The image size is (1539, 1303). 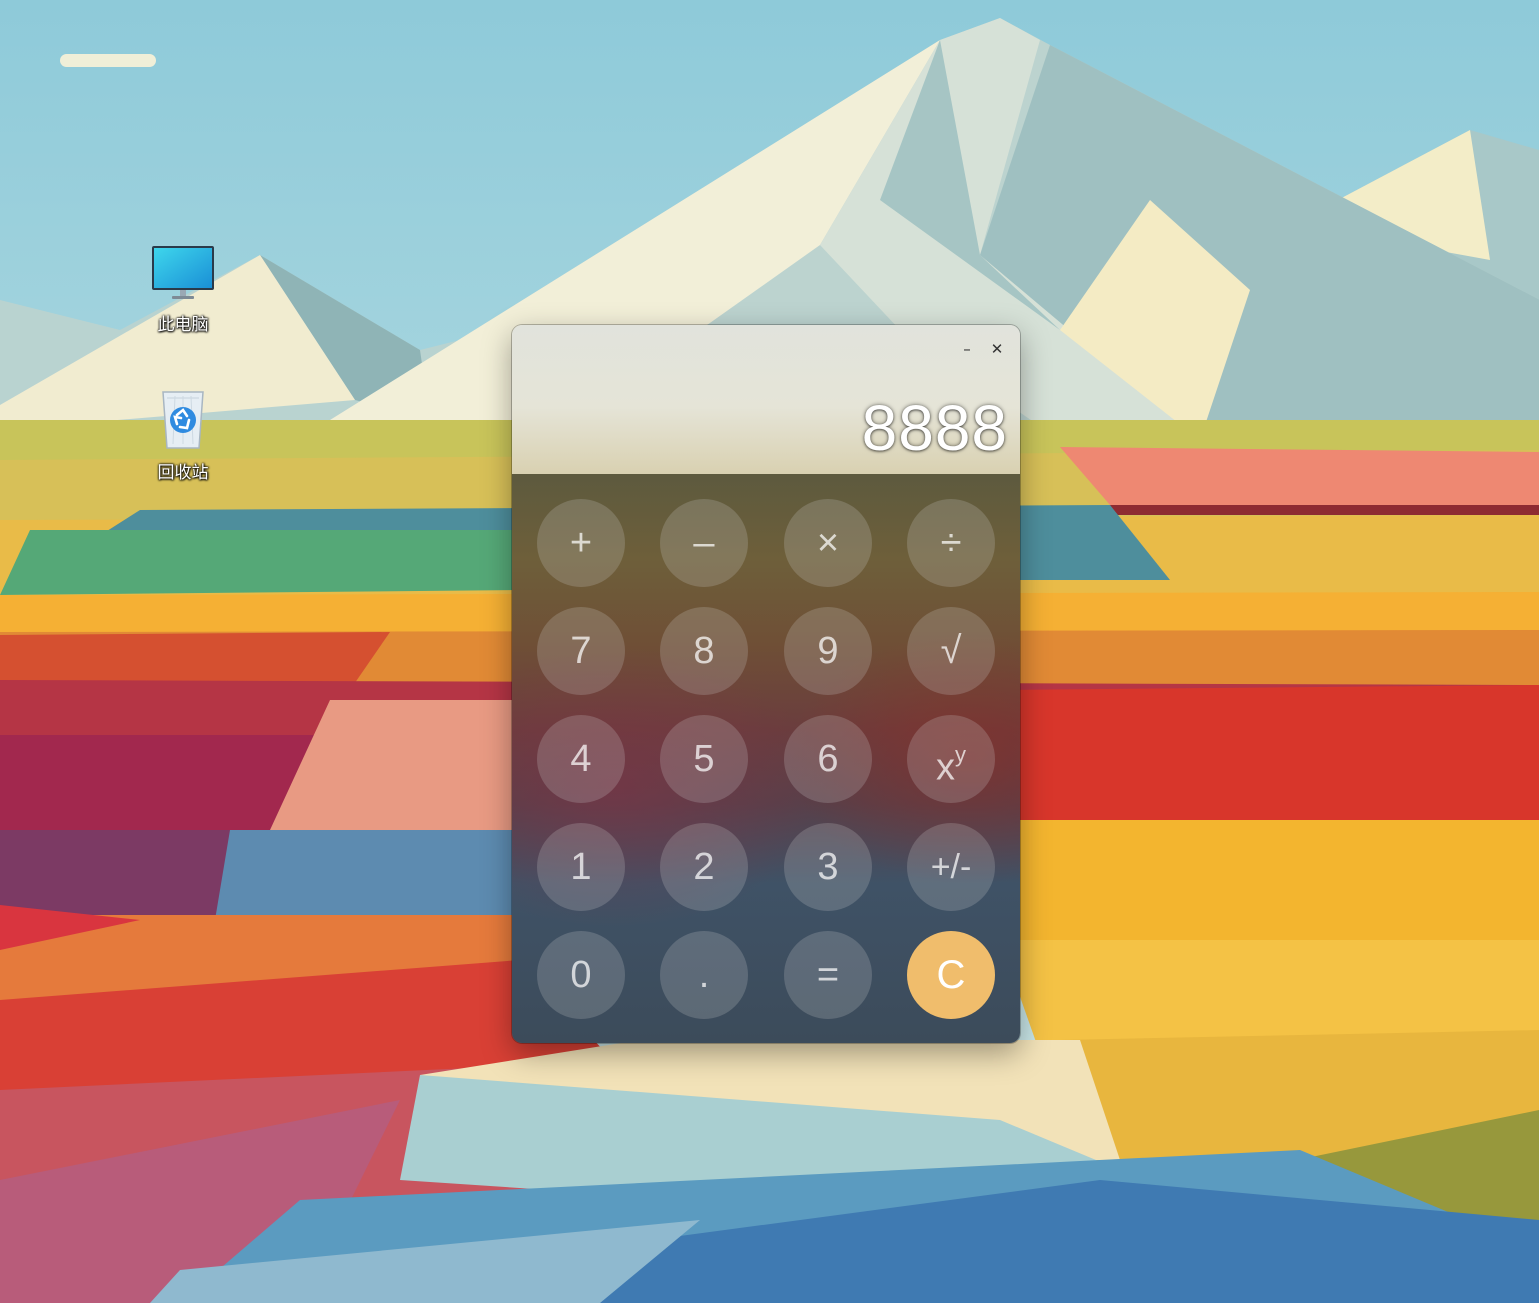 I want to click on close-button: ✕, so click(x=997, y=349).